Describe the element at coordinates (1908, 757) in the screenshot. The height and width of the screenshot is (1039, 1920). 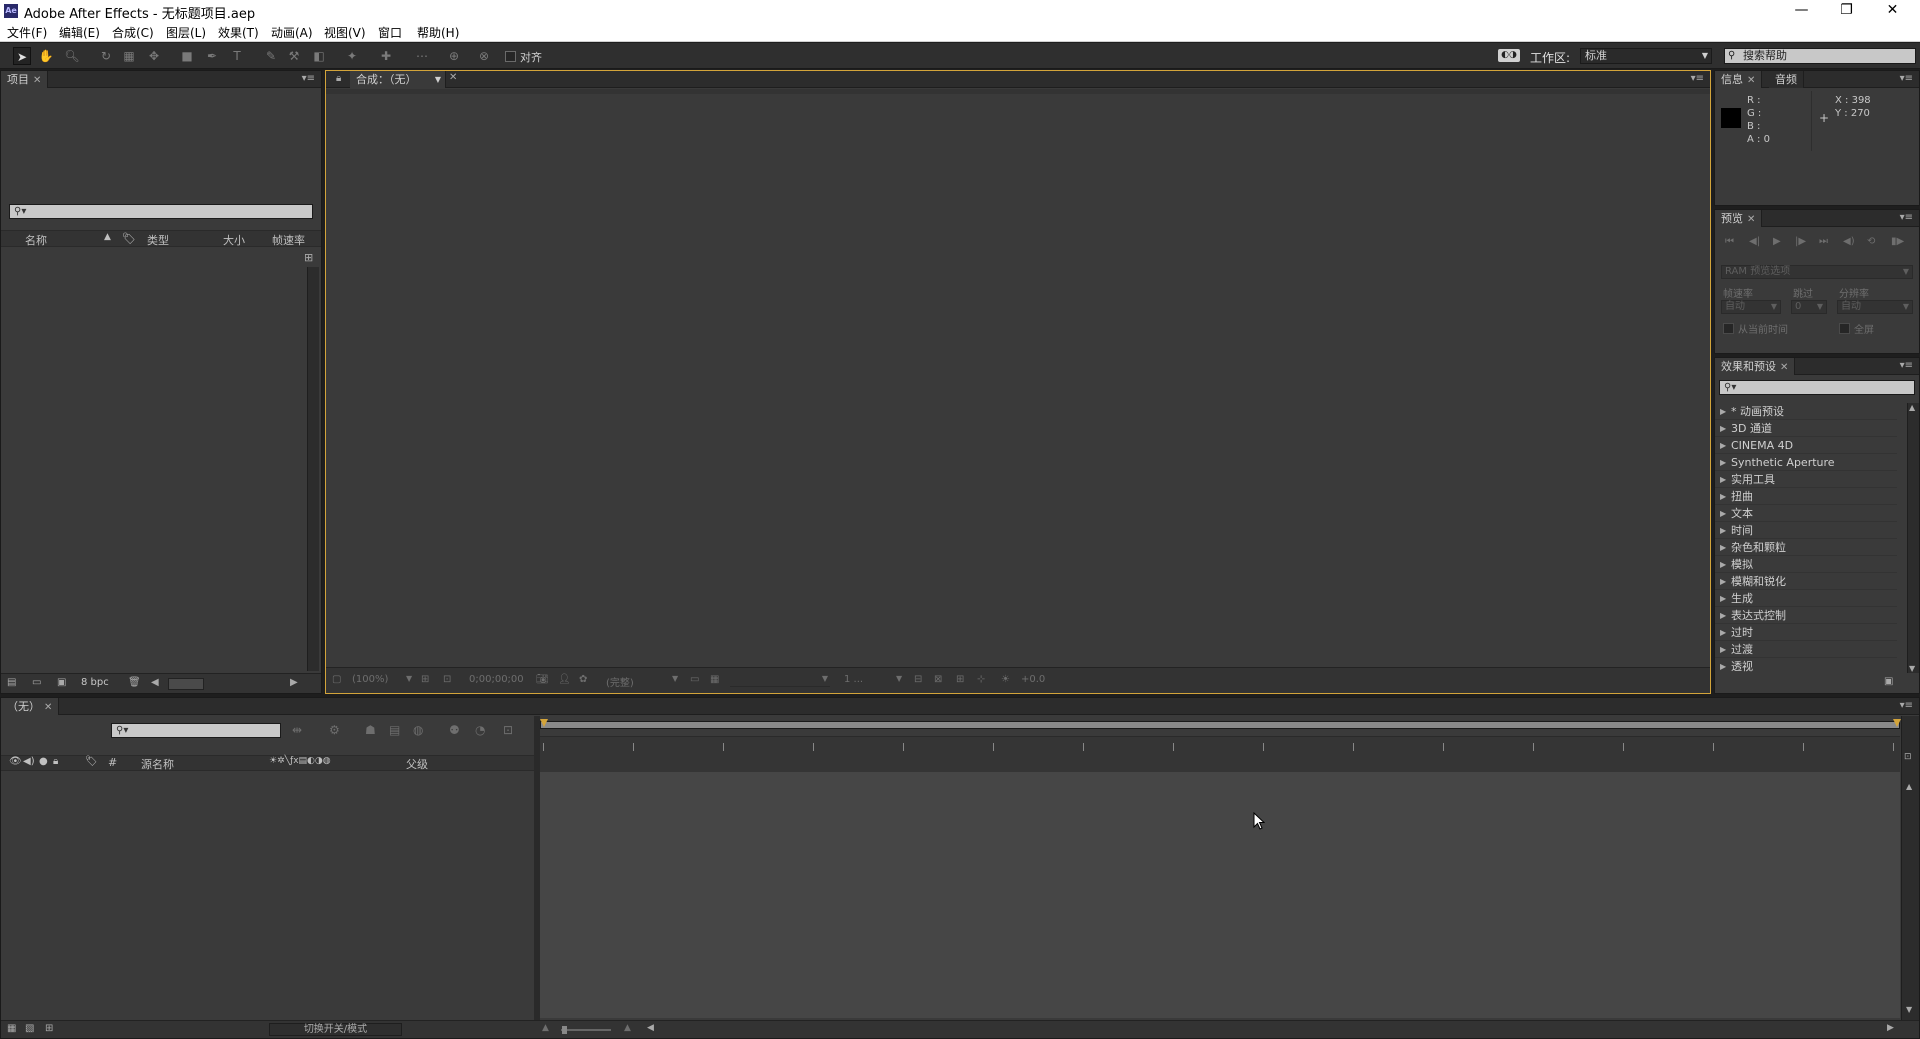
I see `comp-button-icon: ⊡` at that location.